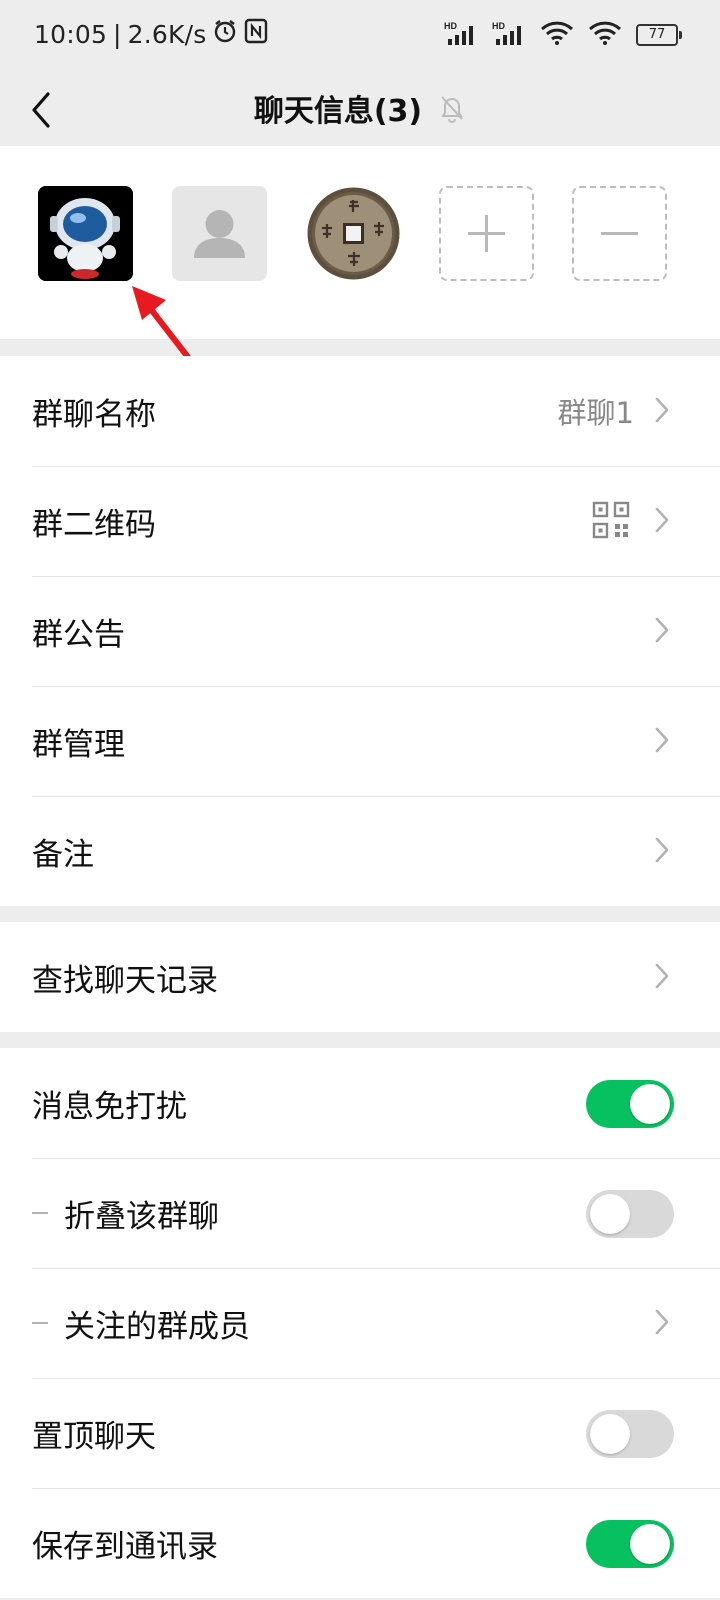 The image size is (720, 1600). I want to click on row-search-history: 查找聊天记录, so click(360, 977).